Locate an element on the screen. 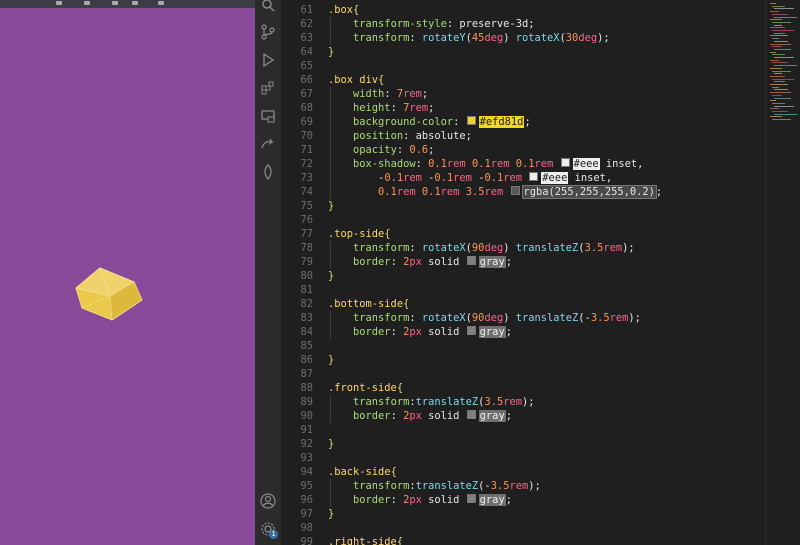  code-line: 88 .front-side{ is located at coordinates (523, 388).